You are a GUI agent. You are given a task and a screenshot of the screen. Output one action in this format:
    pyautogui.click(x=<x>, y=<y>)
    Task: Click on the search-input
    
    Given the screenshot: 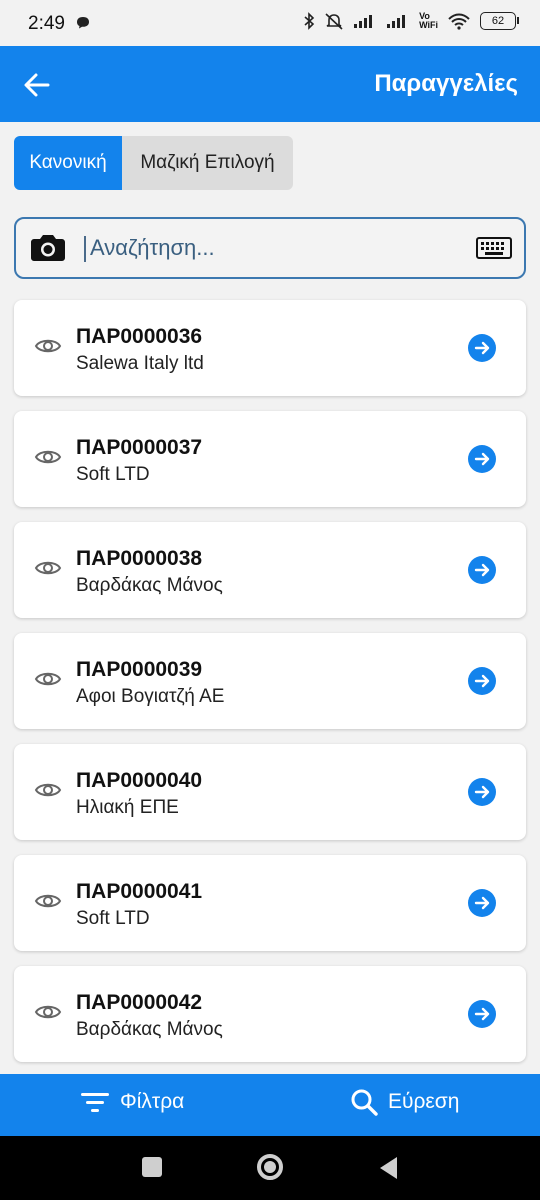 What is the action you would take?
    pyautogui.click(x=280, y=248)
    